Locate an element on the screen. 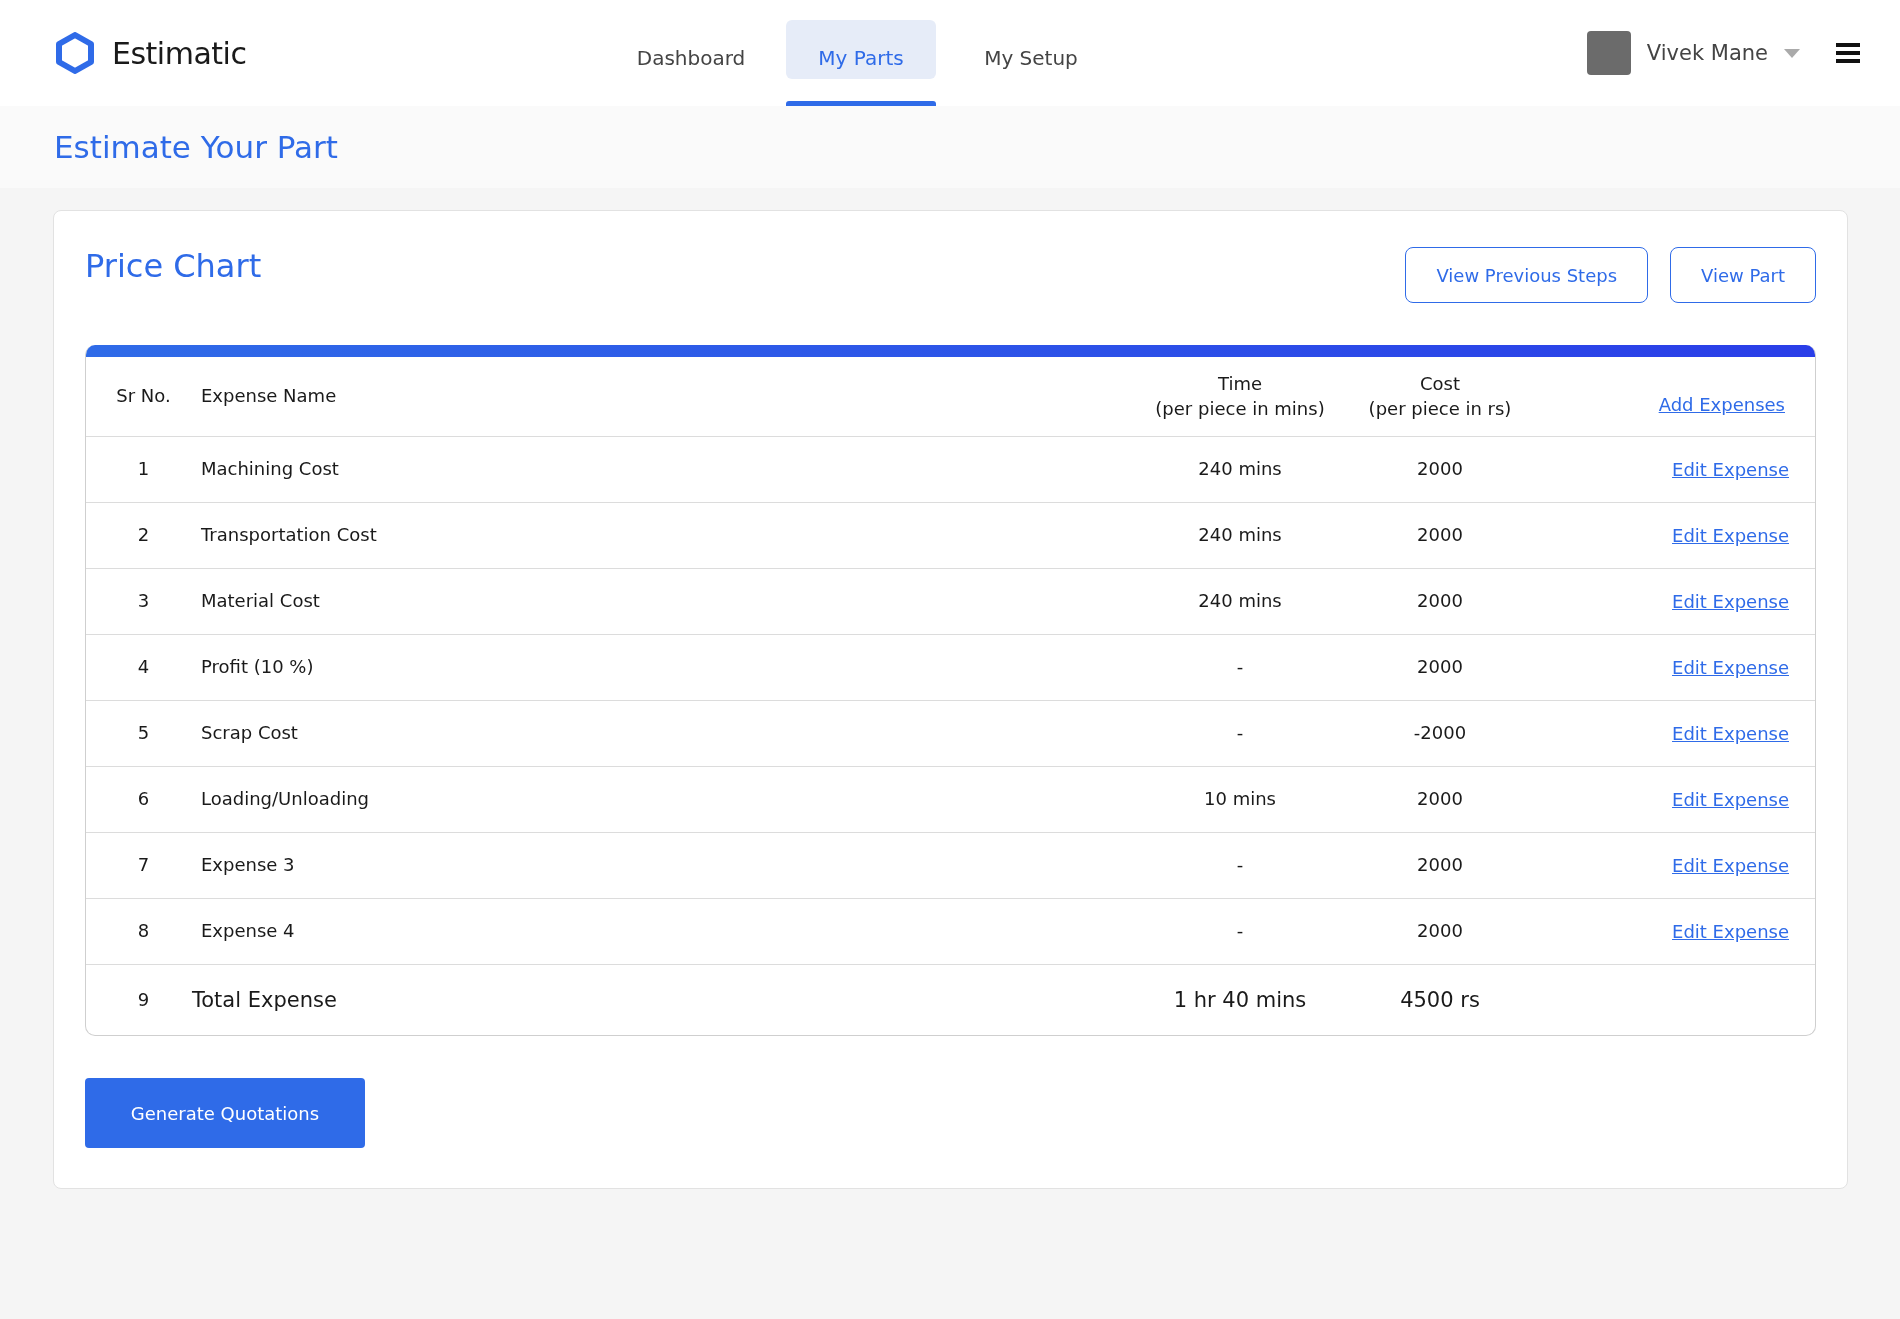  brand-name: Estimatic is located at coordinates (179, 53).